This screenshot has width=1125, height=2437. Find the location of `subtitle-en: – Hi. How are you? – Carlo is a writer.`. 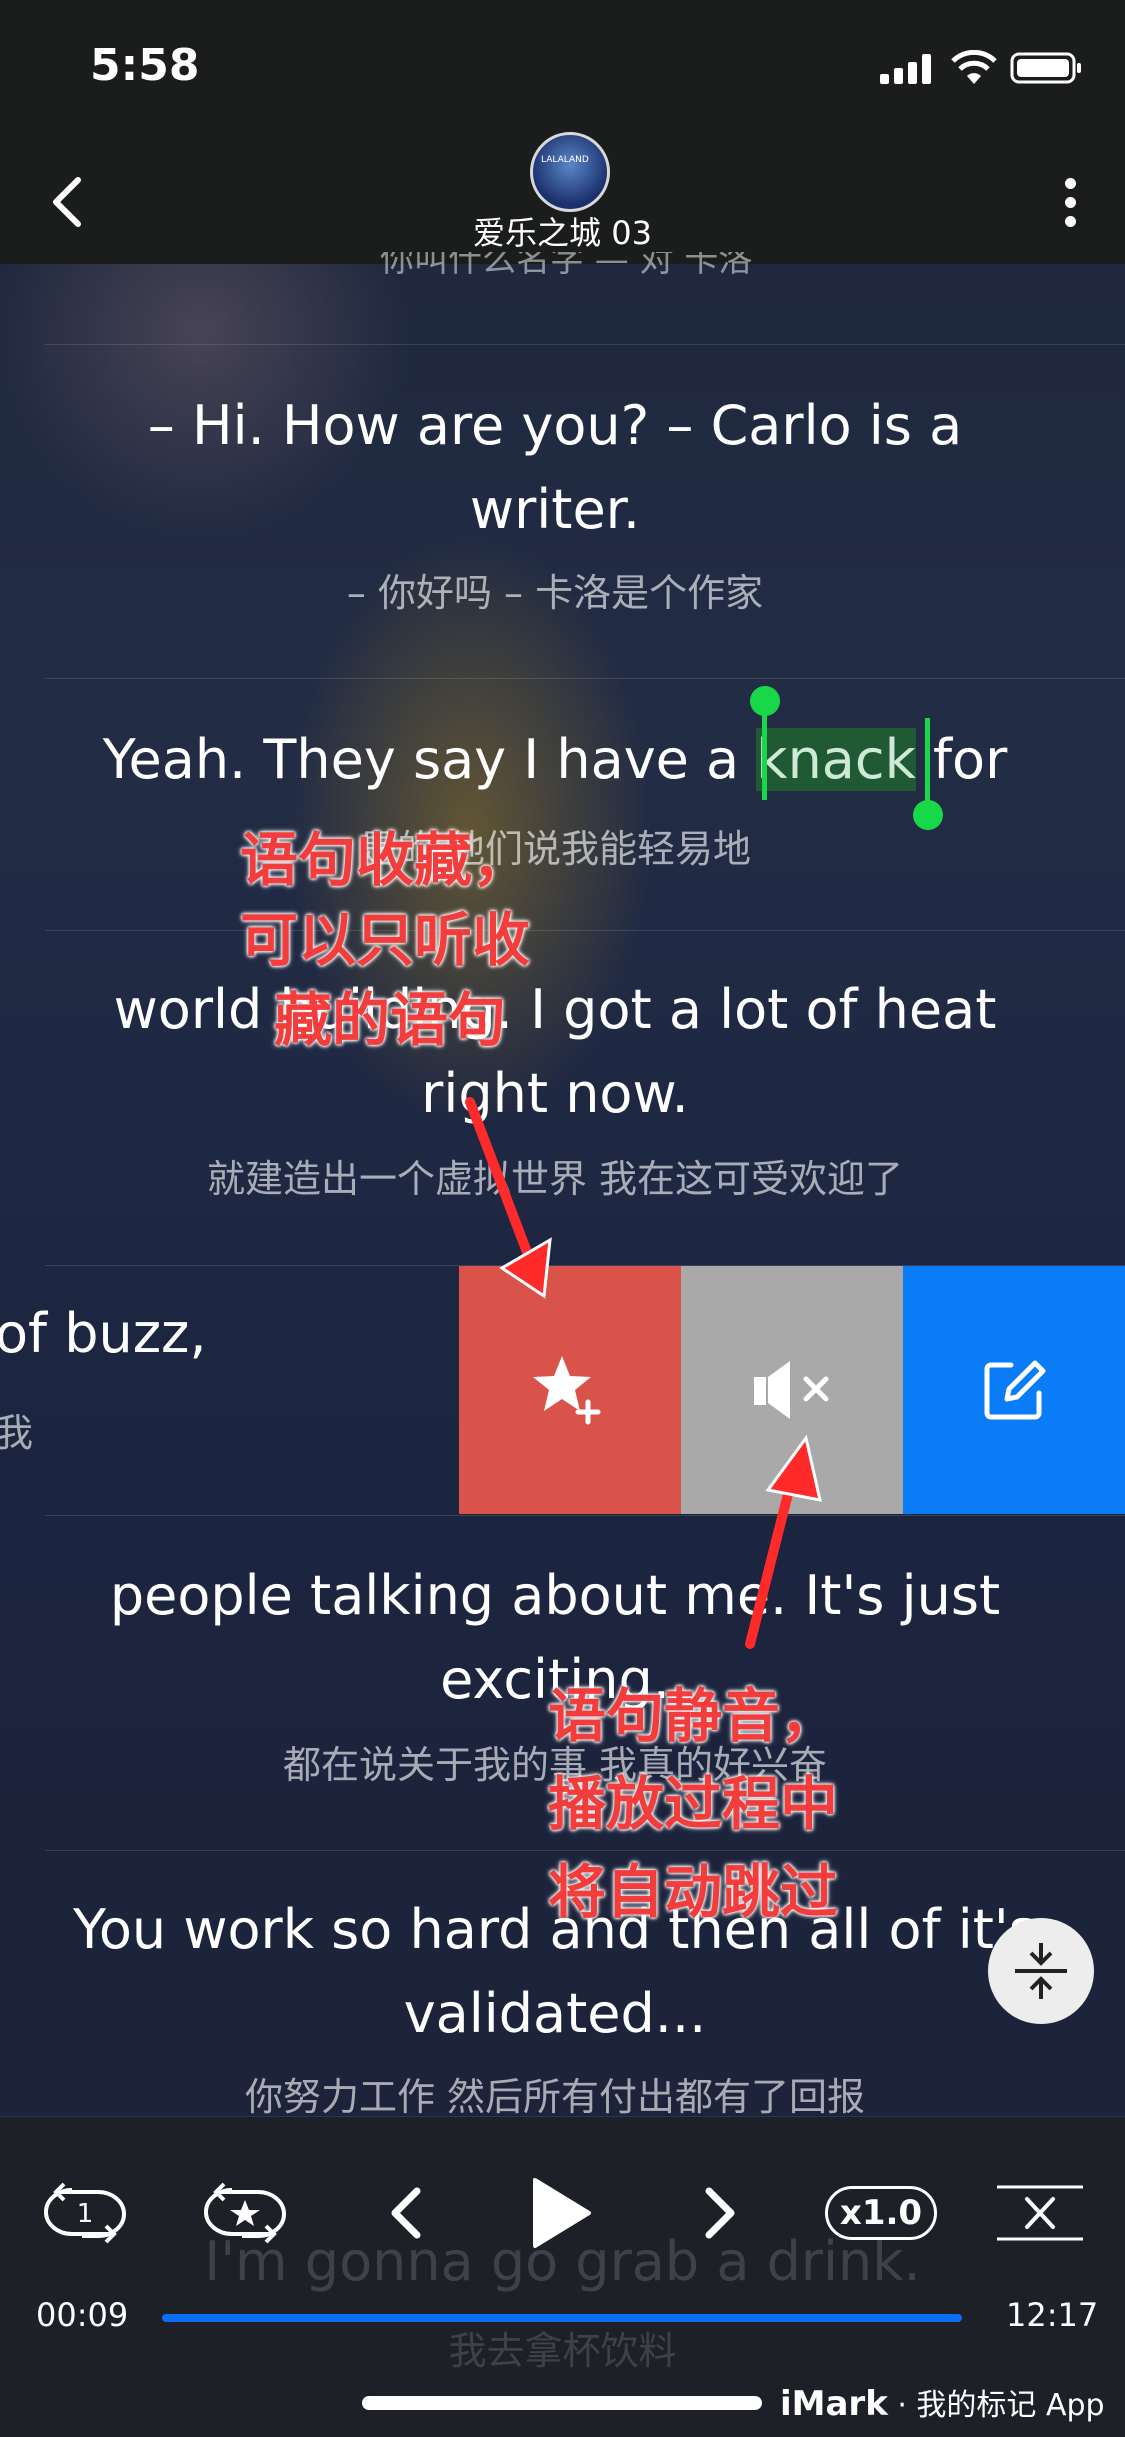

subtitle-en: – Hi. How are you? – Carlo is a writer. is located at coordinates (555, 468).